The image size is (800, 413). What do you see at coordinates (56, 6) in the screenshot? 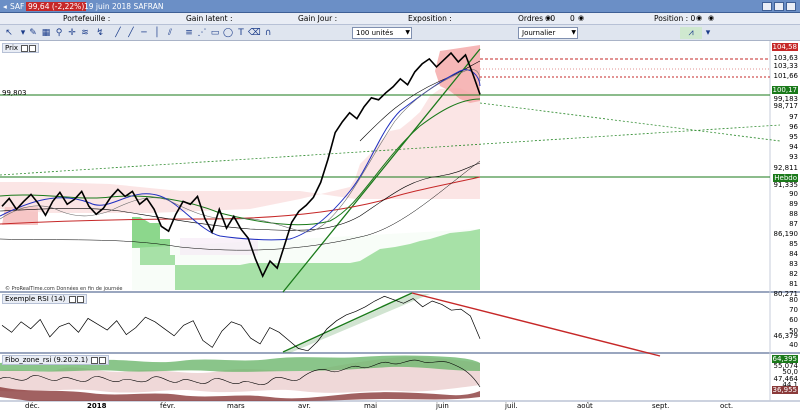
I see `price-change-badge: 99,64 (-2,22%)` at bounding box center [56, 6].